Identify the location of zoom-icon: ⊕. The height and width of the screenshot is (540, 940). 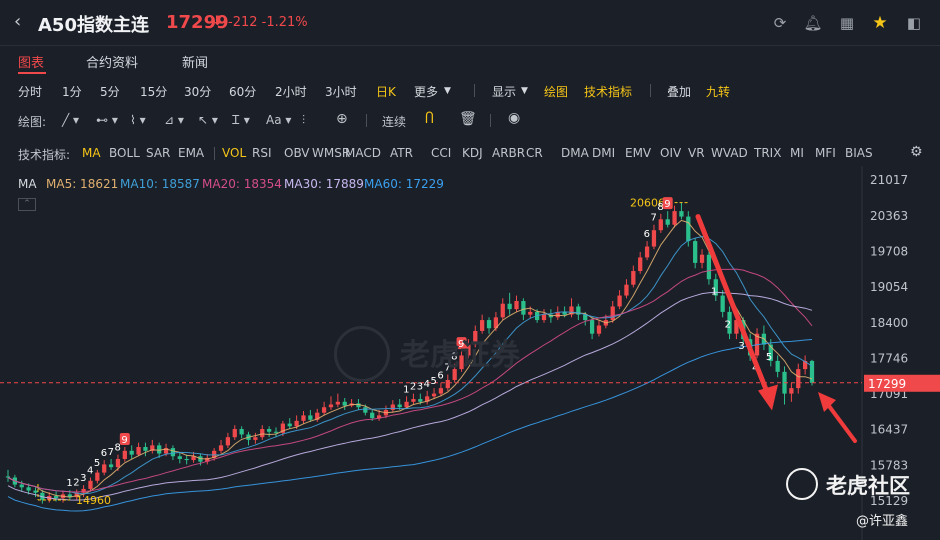
(342, 119).